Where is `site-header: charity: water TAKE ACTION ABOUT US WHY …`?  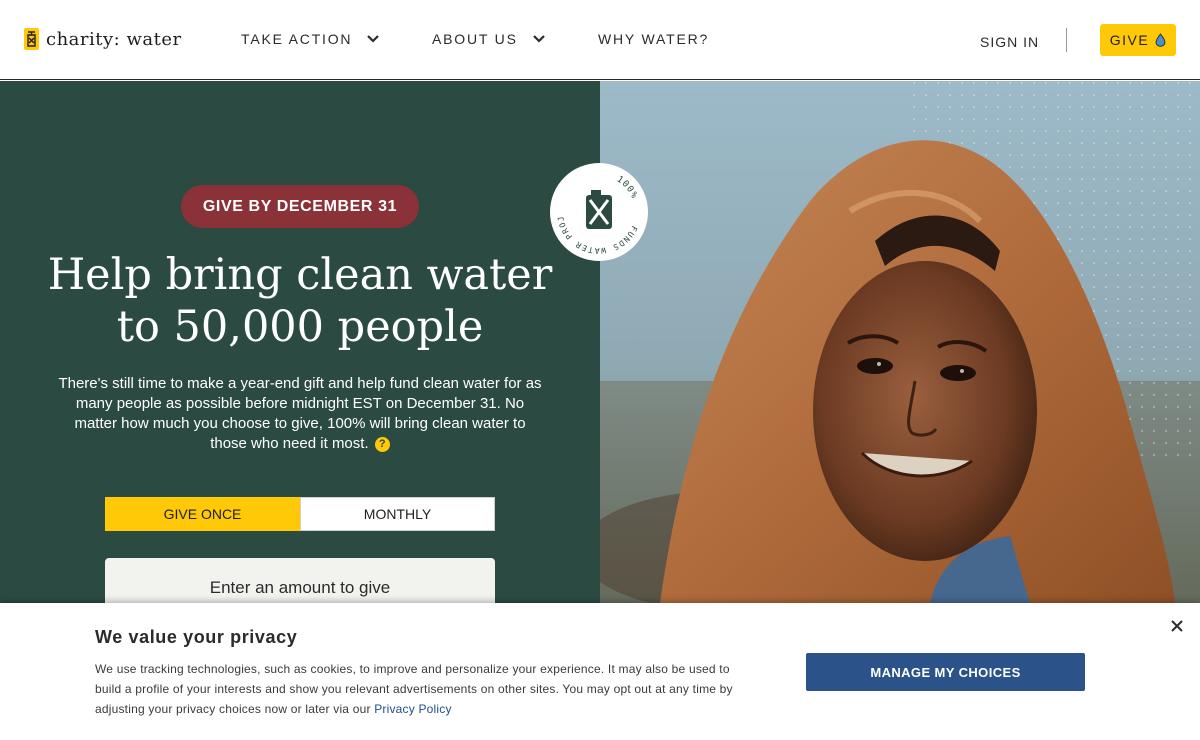 site-header: charity: water TAKE ACTION ABOUT US WHY … is located at coordinates (600, 40).